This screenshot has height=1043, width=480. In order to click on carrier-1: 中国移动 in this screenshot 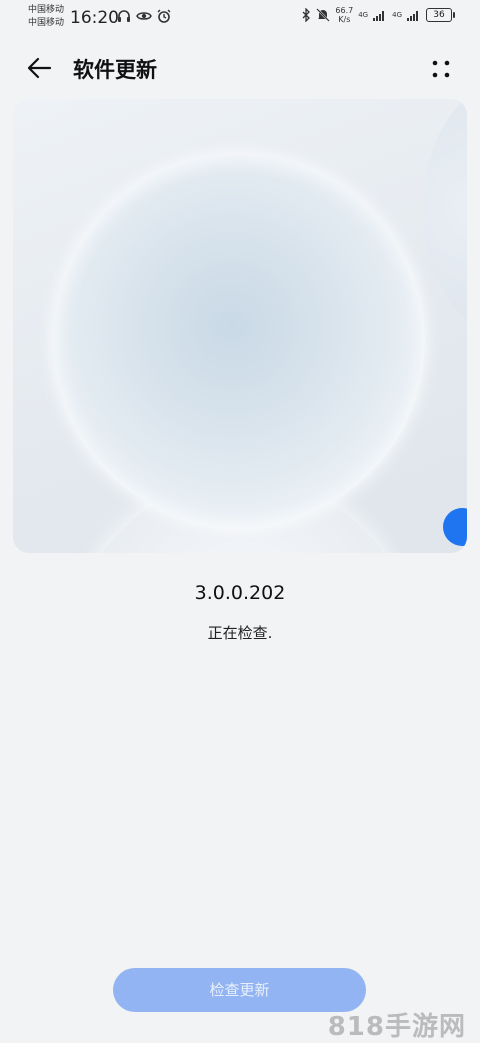, I will do `click(46, 10)`.